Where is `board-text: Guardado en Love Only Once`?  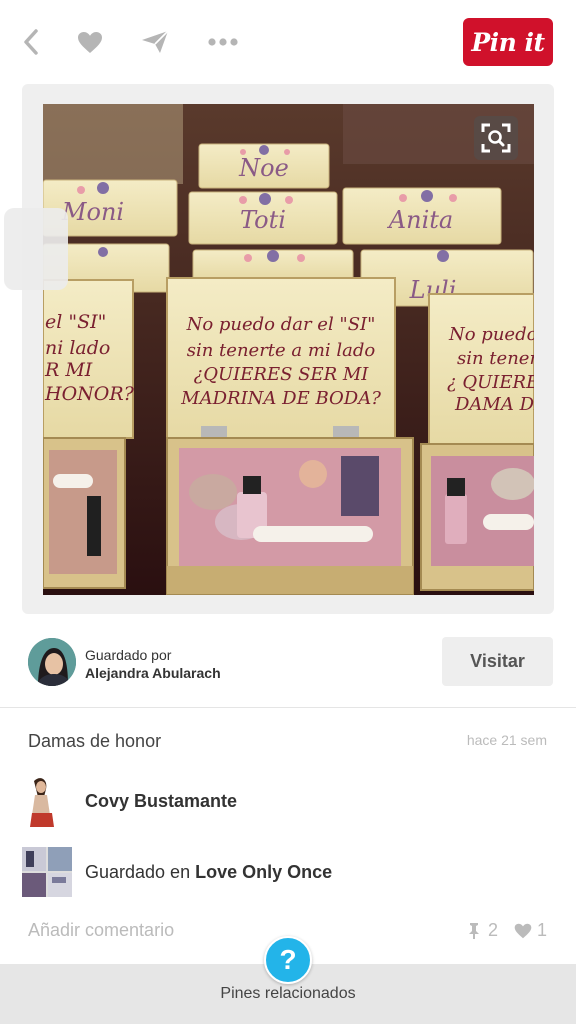
board-text: Guardado en Love Only Once is located at coordinates (208, 872).